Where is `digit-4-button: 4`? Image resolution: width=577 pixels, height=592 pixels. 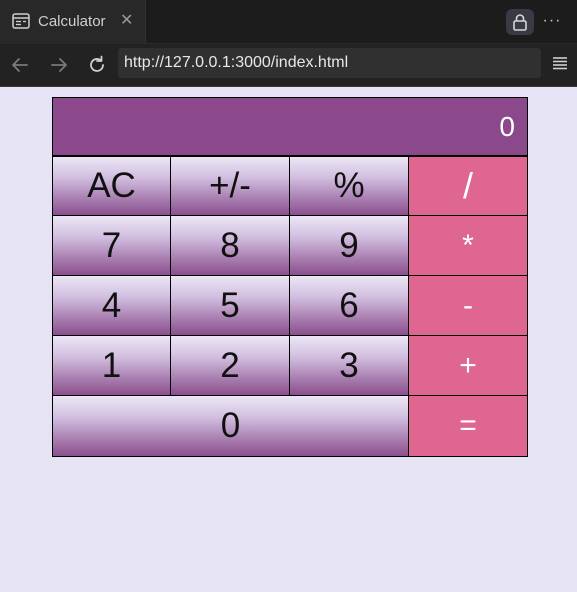
digit-4-button: 4 is located at coordinates (111, 305).